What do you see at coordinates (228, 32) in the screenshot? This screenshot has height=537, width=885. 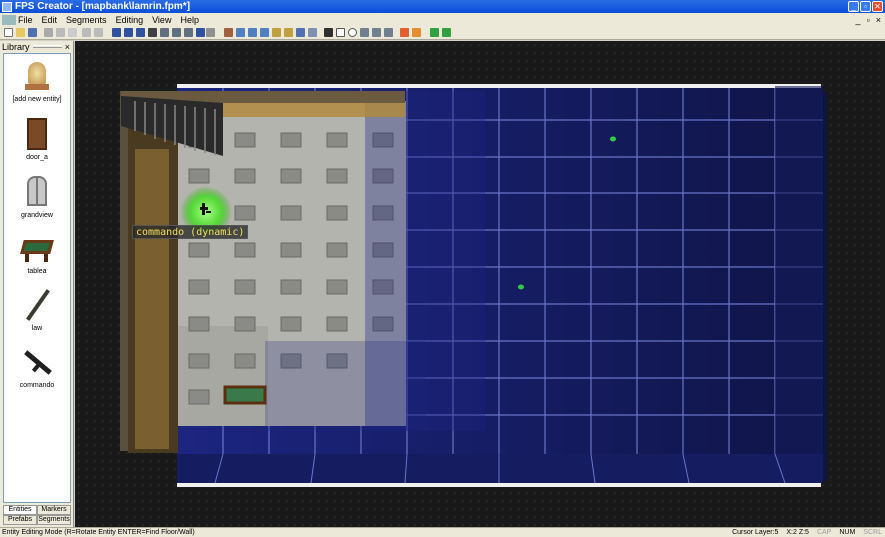 I see `segment-icon` at bounding box center [228, 32].